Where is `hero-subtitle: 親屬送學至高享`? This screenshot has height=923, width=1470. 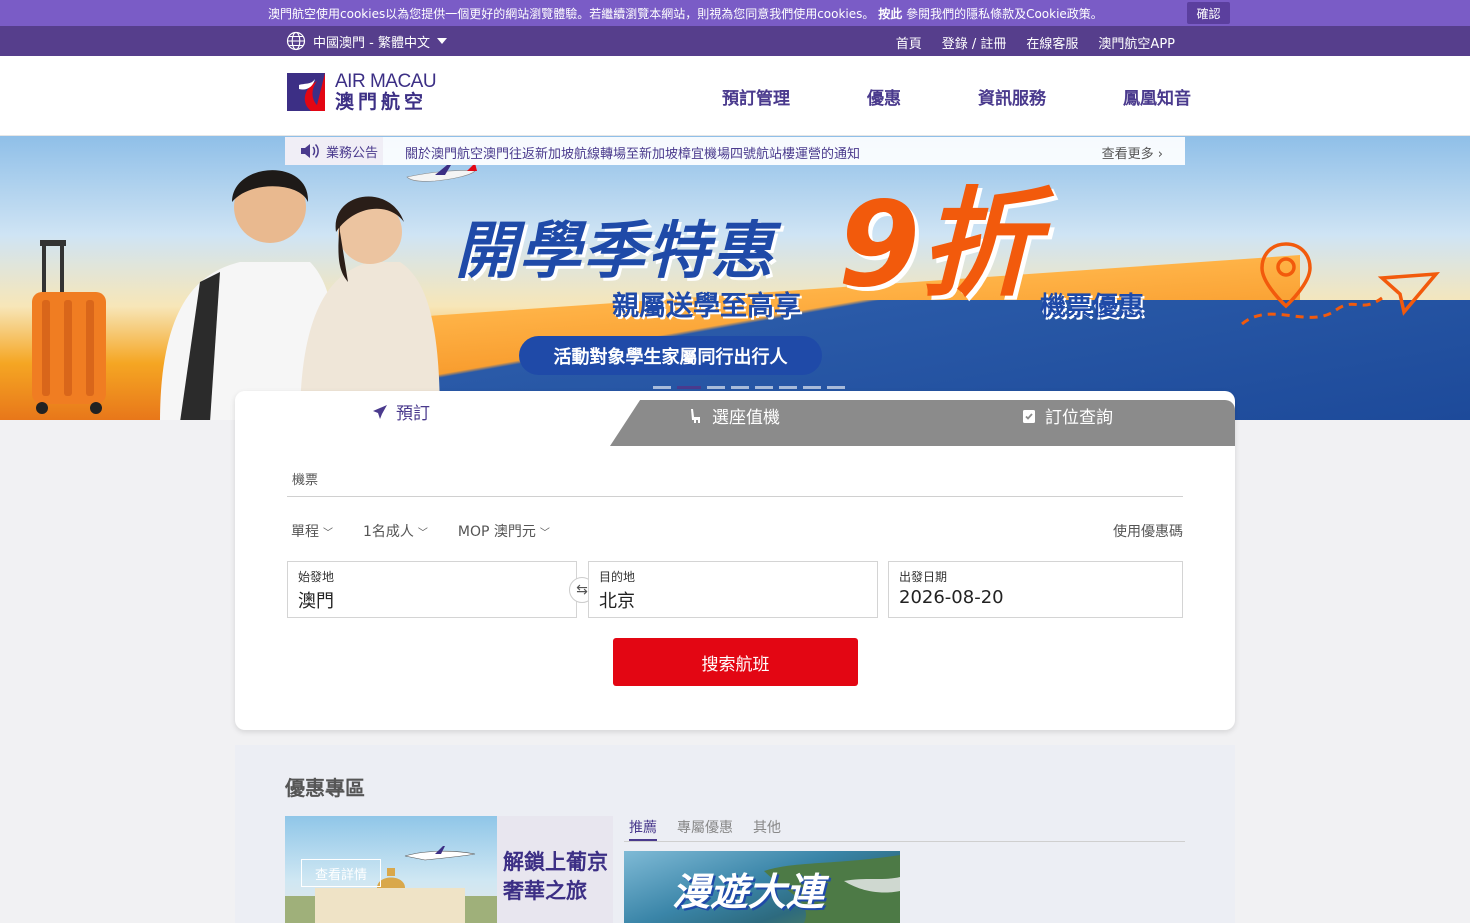
hero-subtitle: 親屬送學至高享 is located at coordinates (706, 306).